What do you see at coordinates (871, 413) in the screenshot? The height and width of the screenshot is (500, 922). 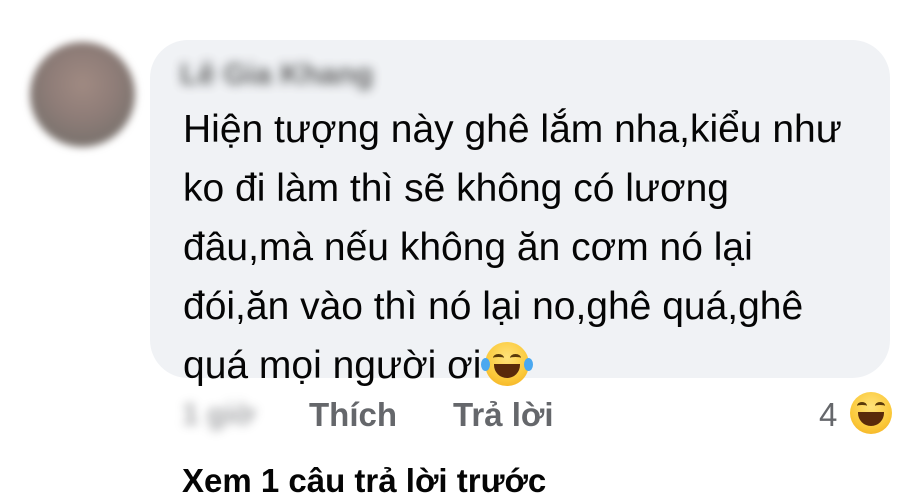 I see `laughing-face-icon` at bounding box center [871, 413].